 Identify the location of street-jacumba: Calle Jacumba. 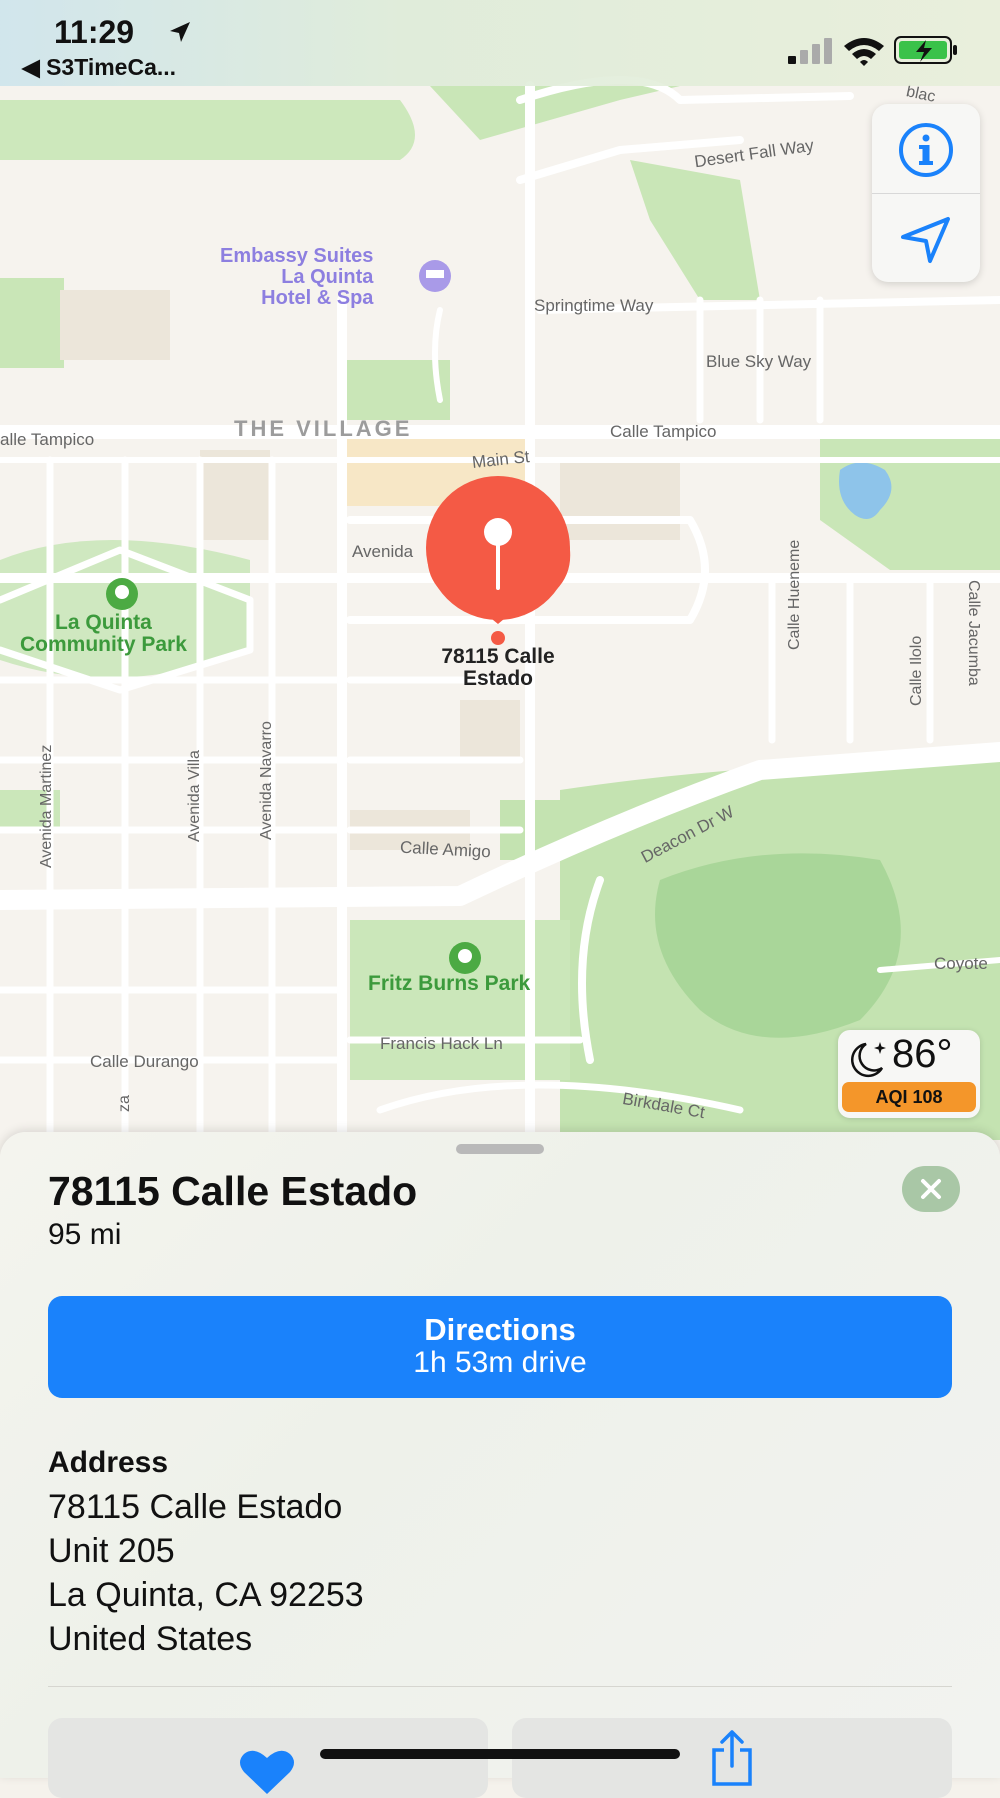
(973, 633).